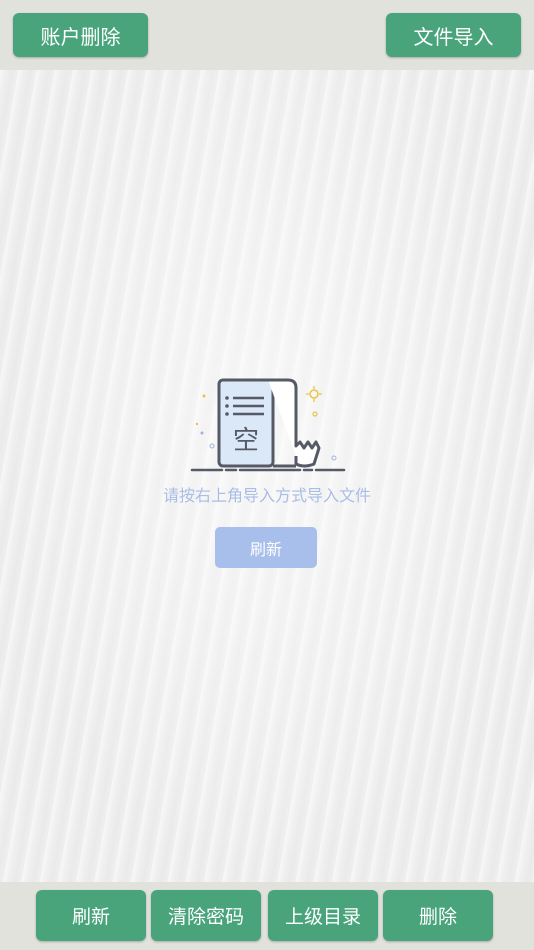  I want to click on empty-glyph: 空, so click(246, 441).